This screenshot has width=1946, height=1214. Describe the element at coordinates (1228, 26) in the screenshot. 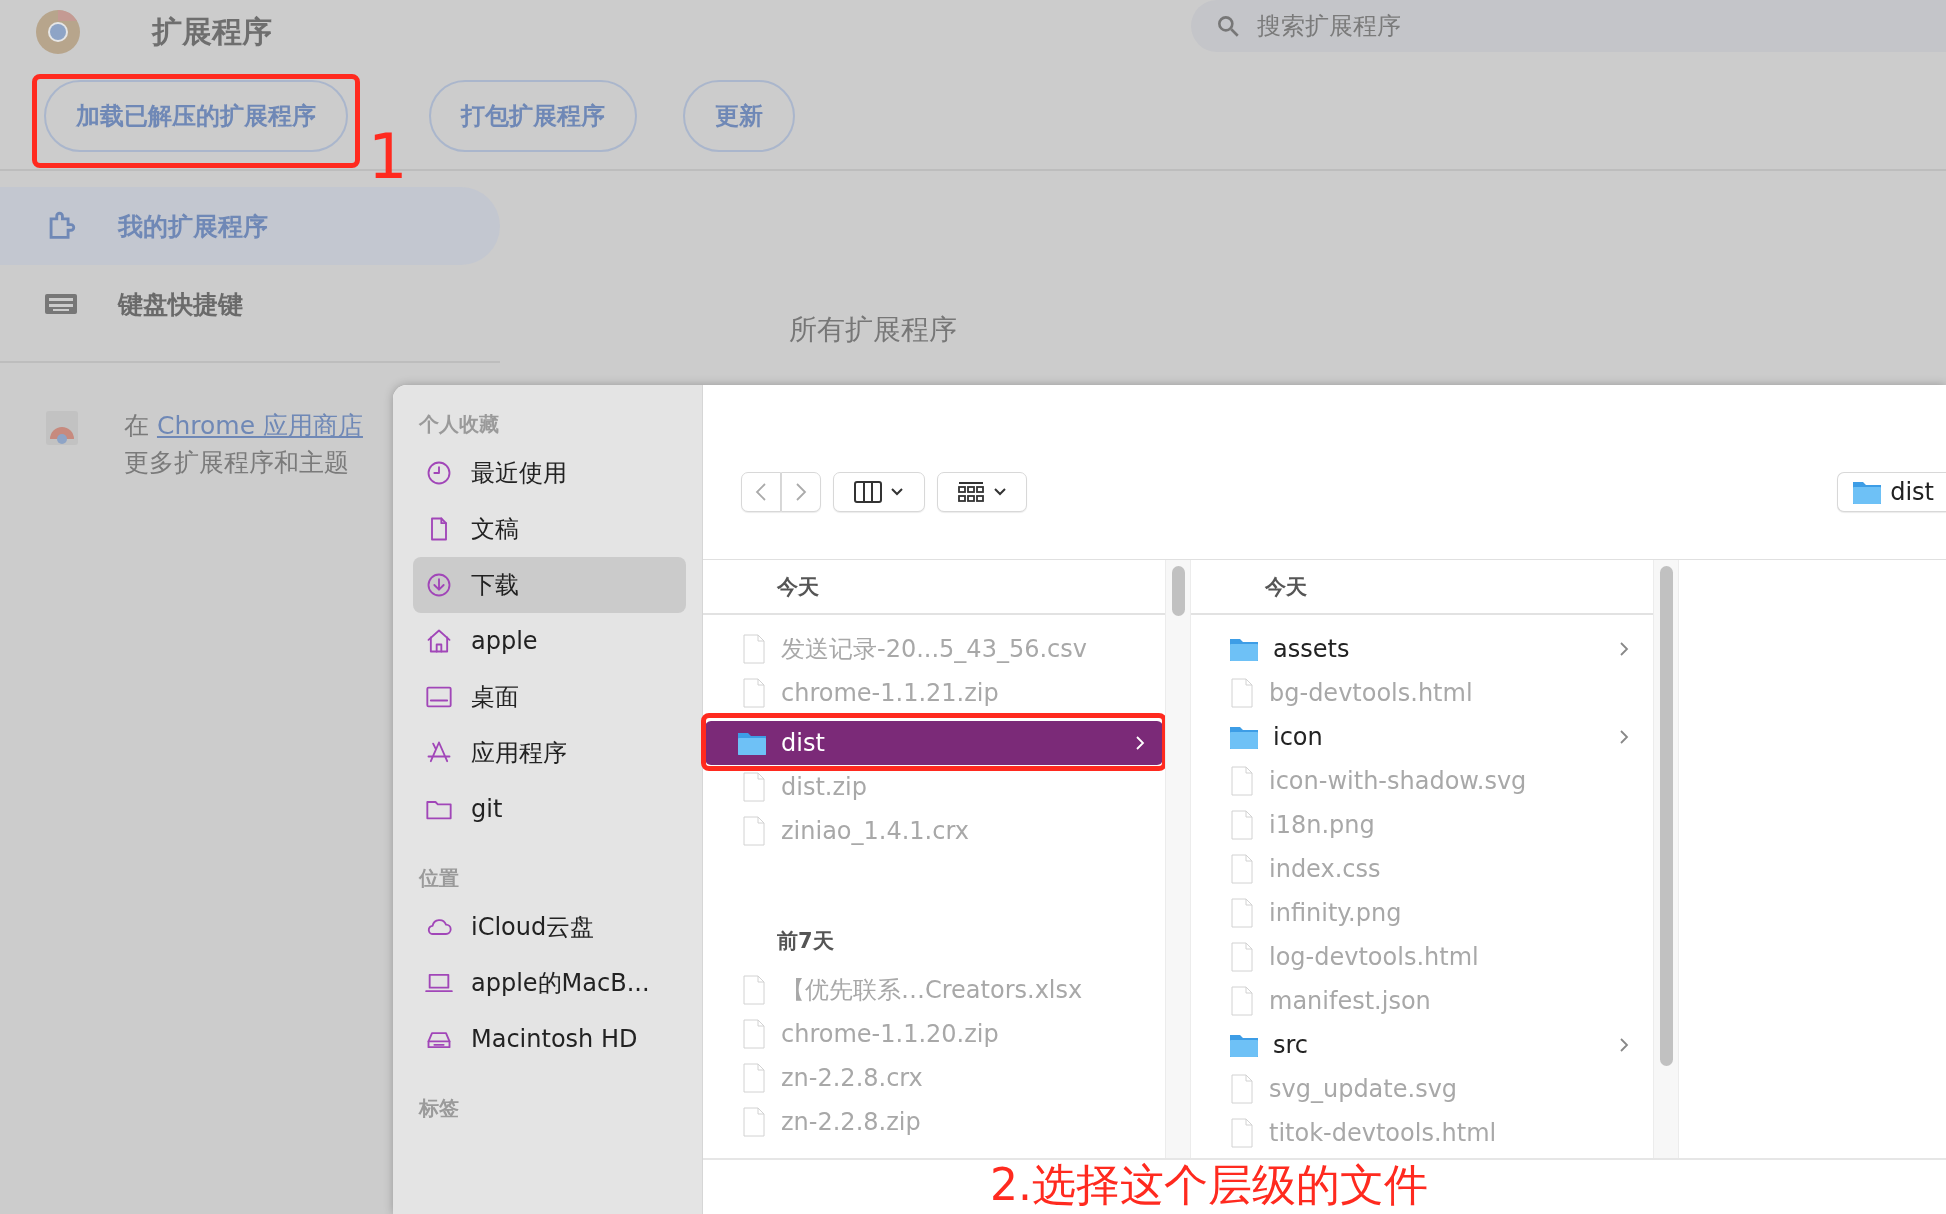

I see `search-icon` at that location.